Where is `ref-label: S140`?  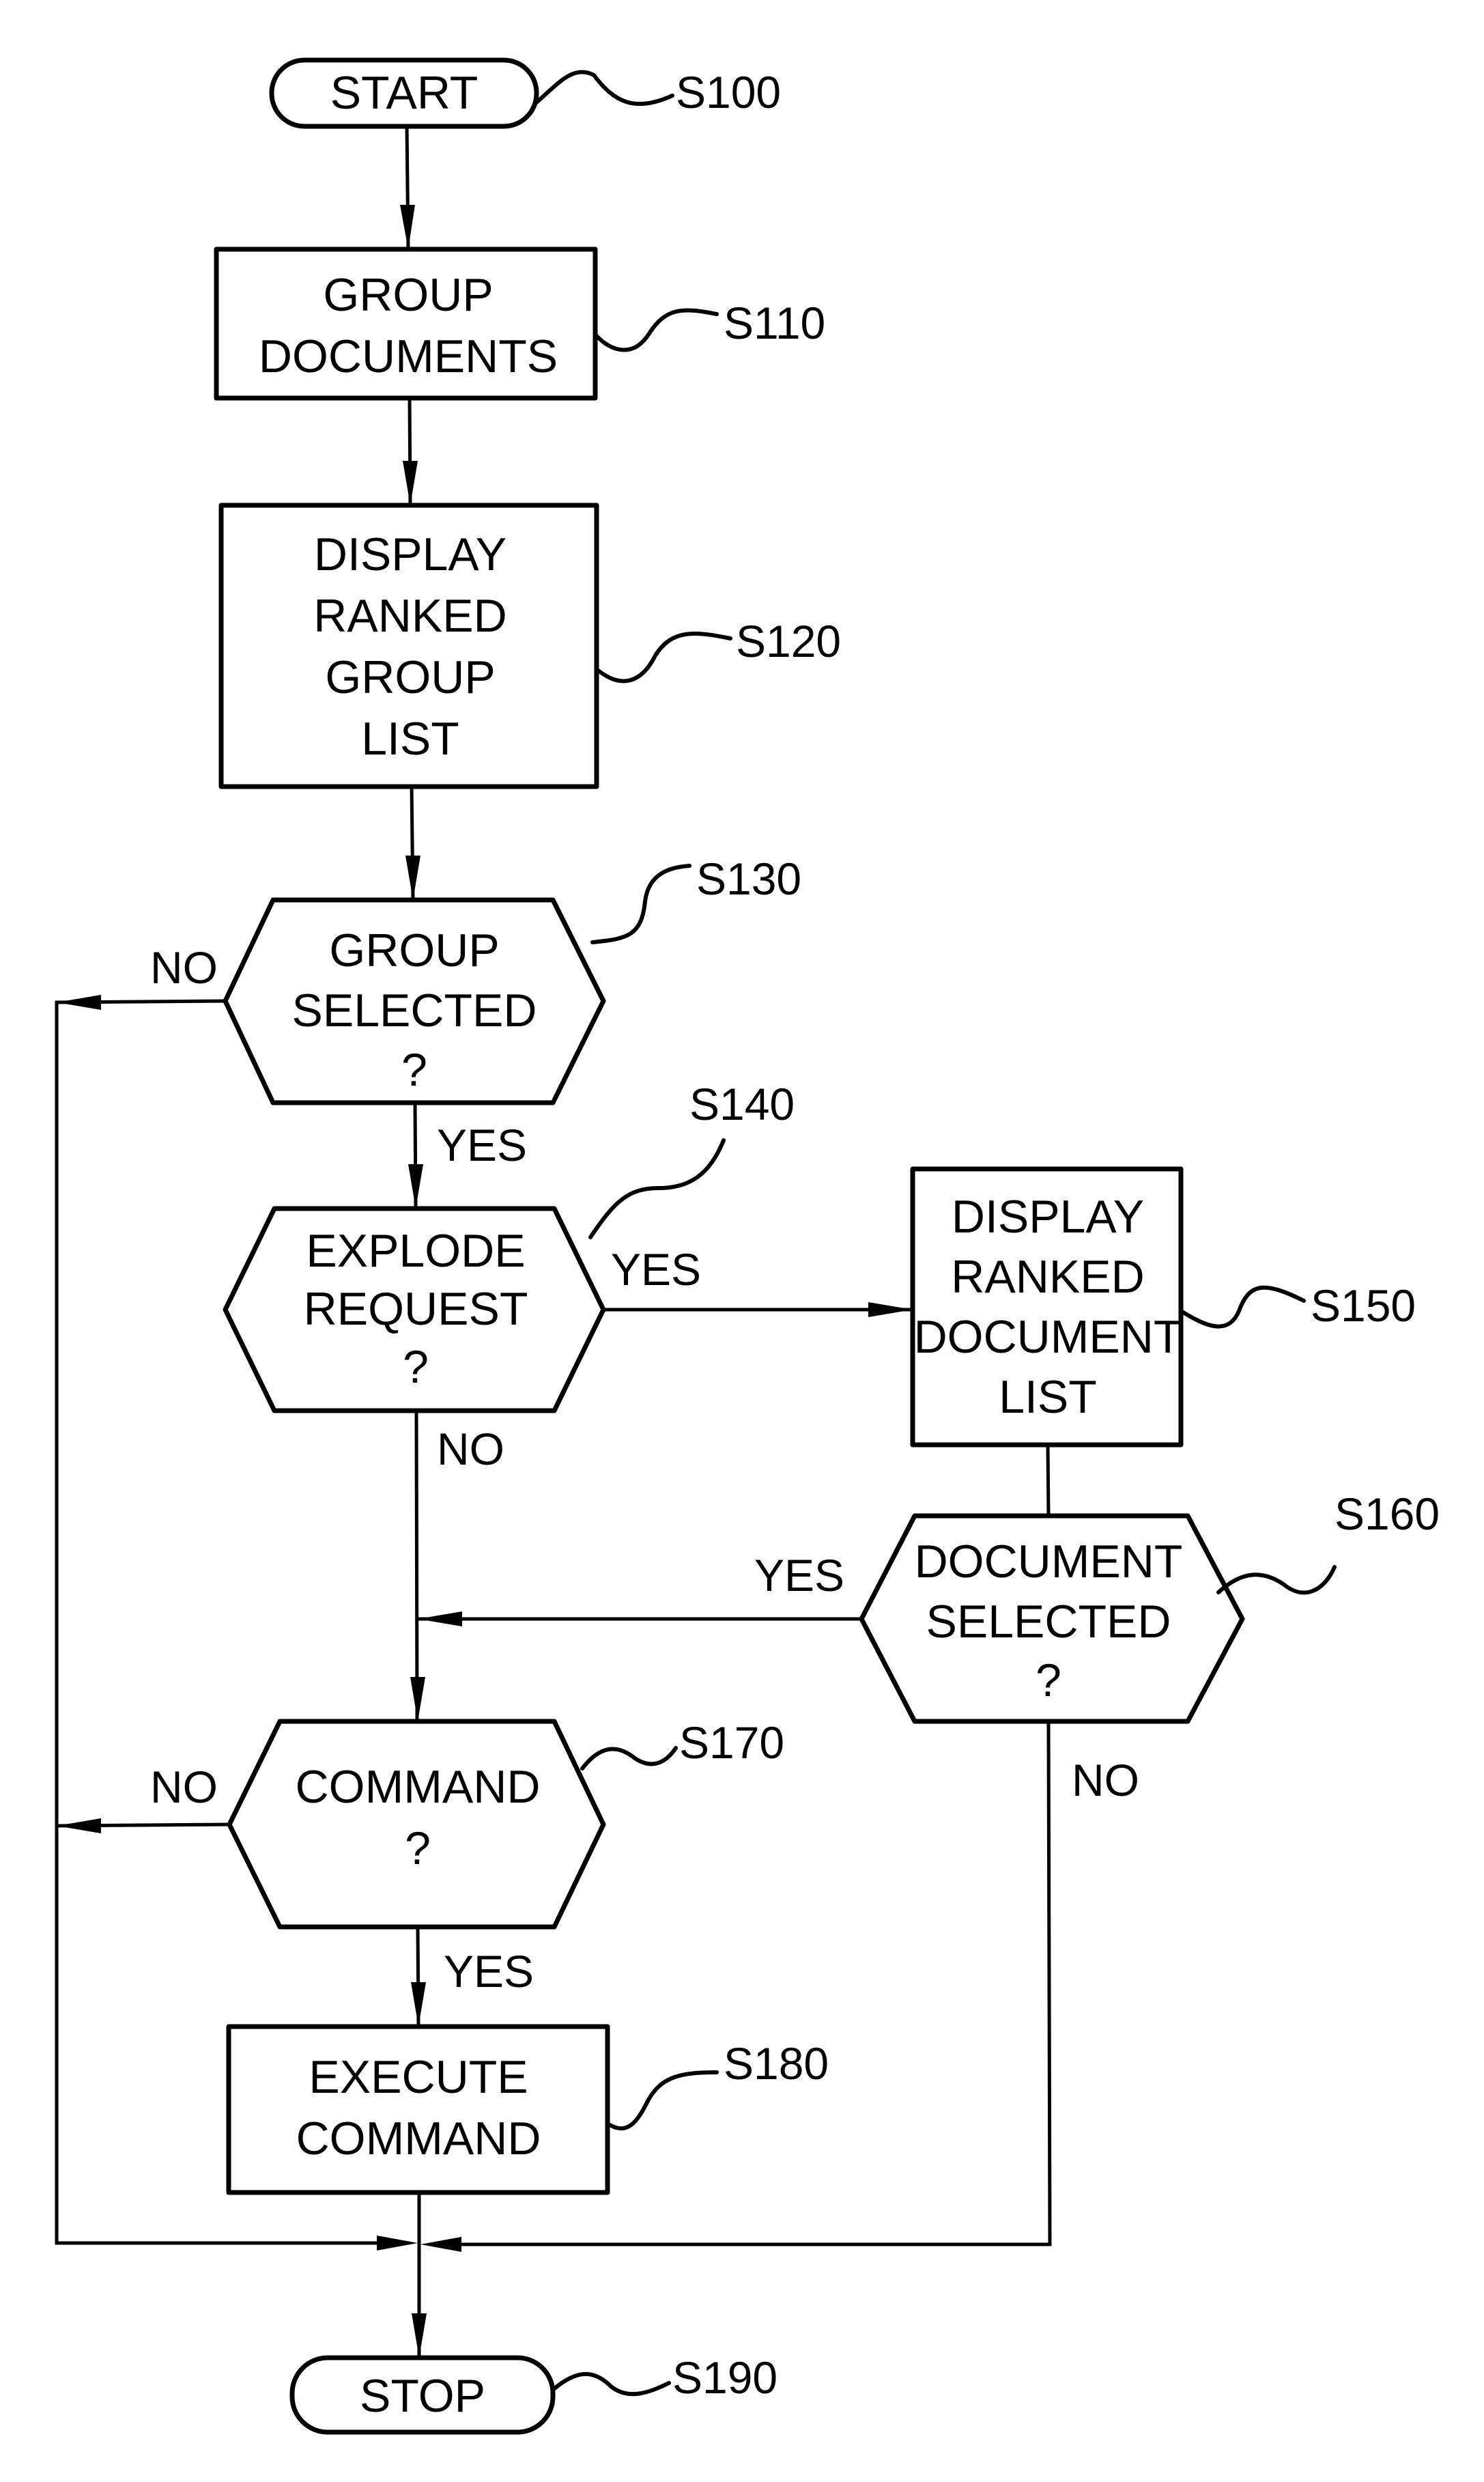
ref-label: S140 is located at coordinates (742, 1104).